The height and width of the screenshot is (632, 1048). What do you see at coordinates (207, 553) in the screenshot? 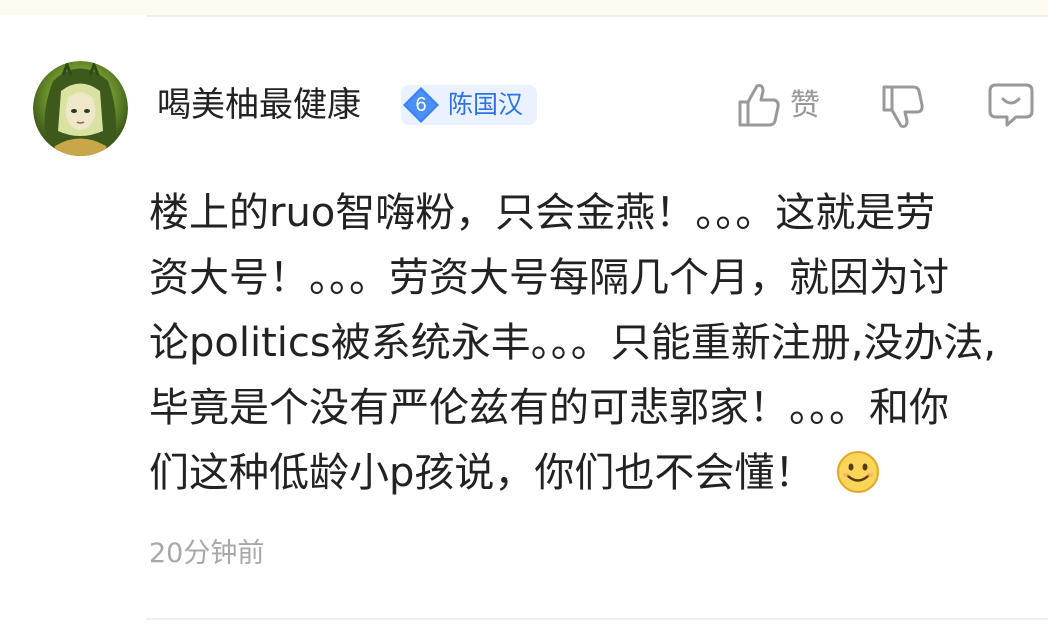
I see `timestamp: 20分钟前` at bounding box center [207, 553].